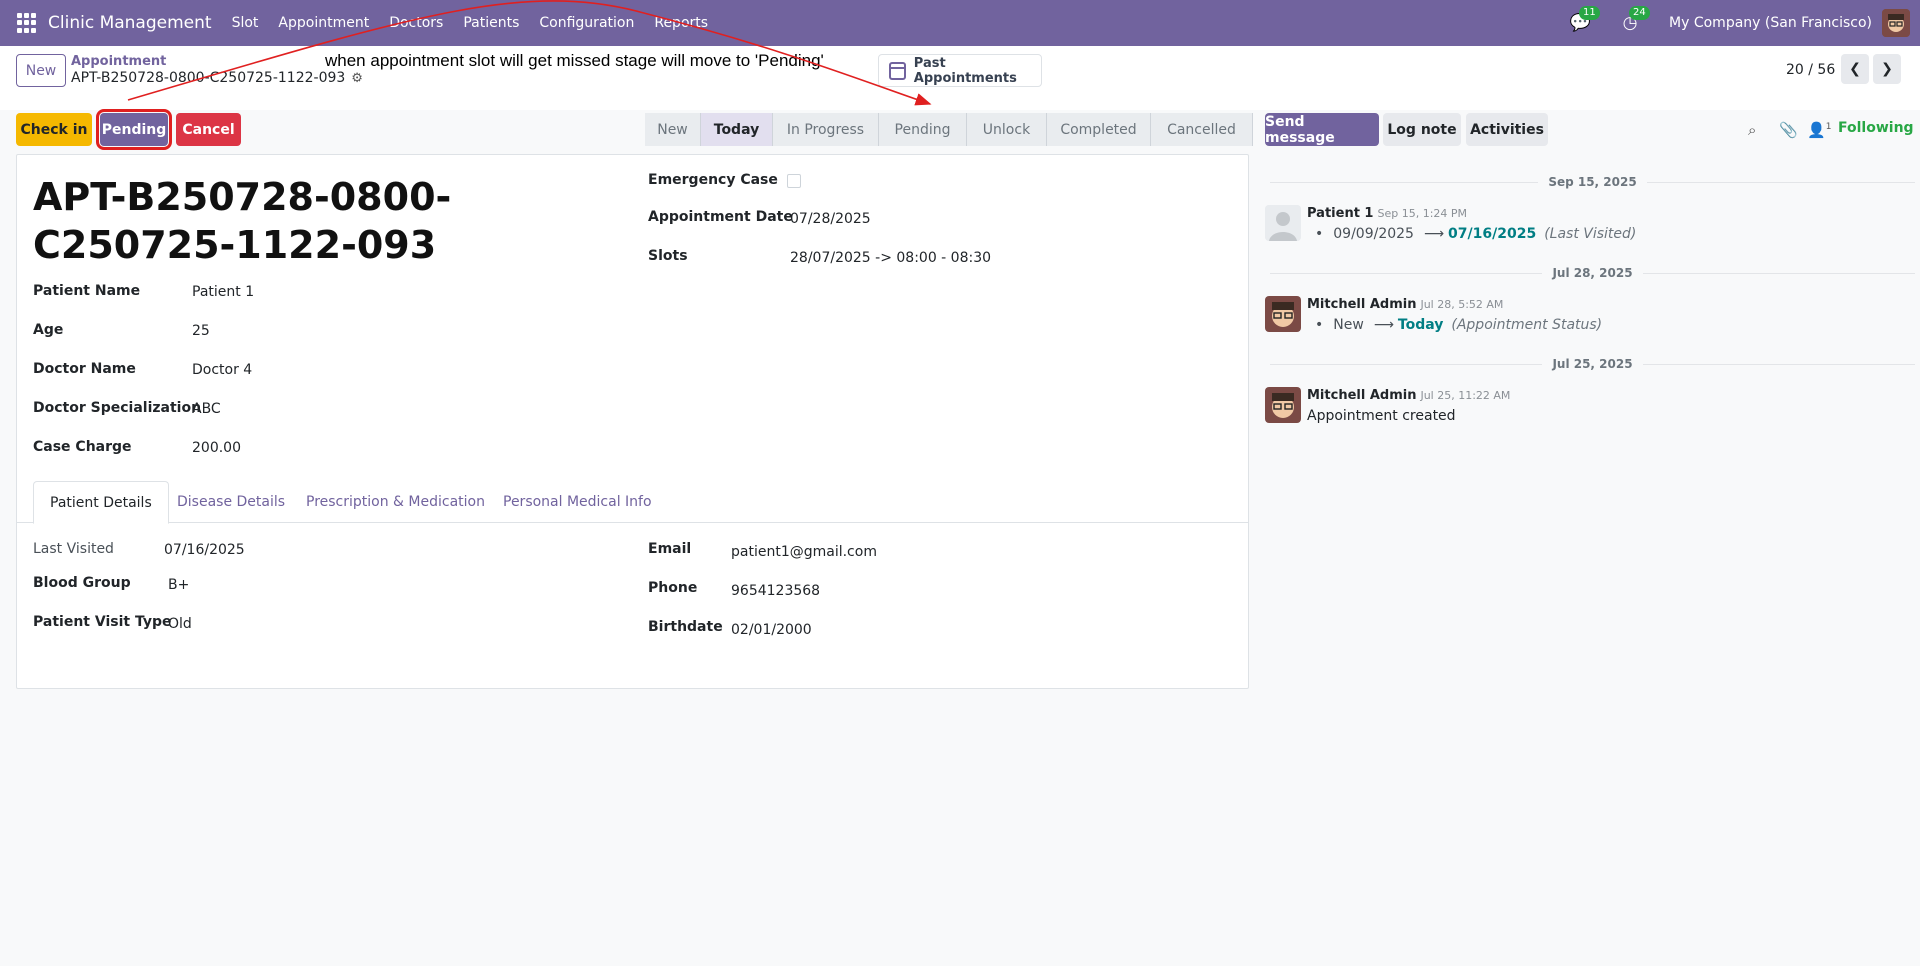 The height and width of the screenshot is (966, 1920). What do you see at coordinates (1896, 23) in the screenshot?
I see `user-avatar` at bounding box center [1896, 23].